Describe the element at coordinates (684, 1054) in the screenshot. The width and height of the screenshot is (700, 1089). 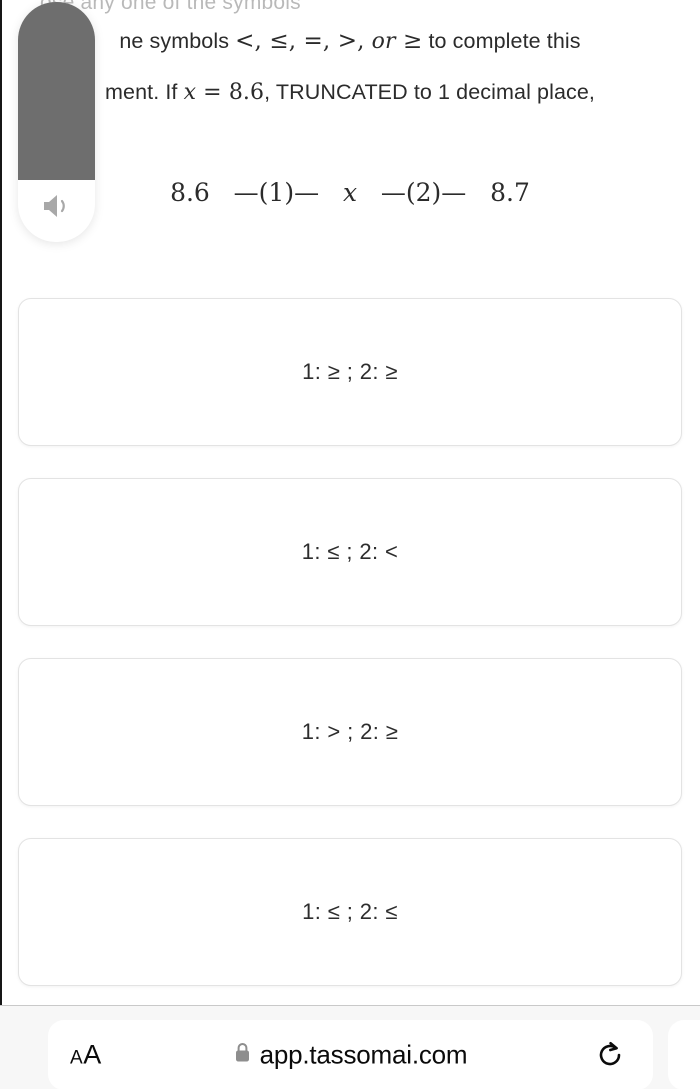
I see `adjacent-tab-pill` at that location.